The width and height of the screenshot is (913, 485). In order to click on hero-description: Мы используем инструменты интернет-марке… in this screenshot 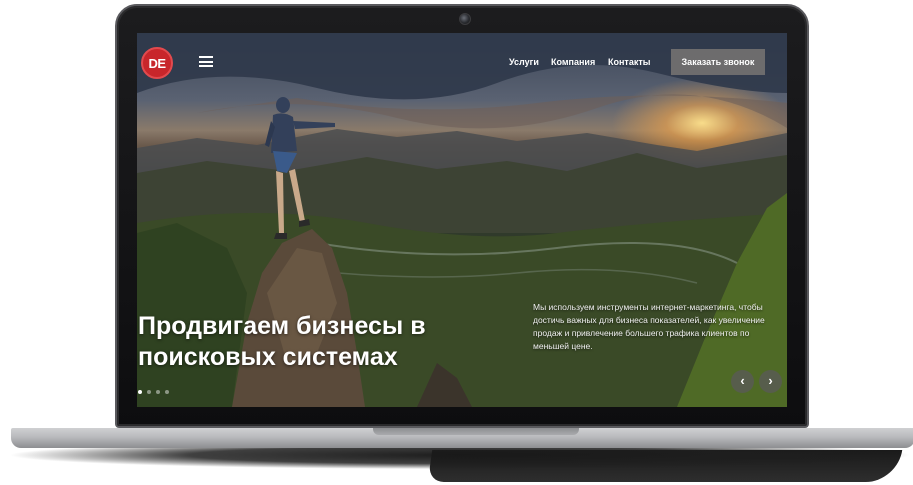, I will do `click(649, 326)`.